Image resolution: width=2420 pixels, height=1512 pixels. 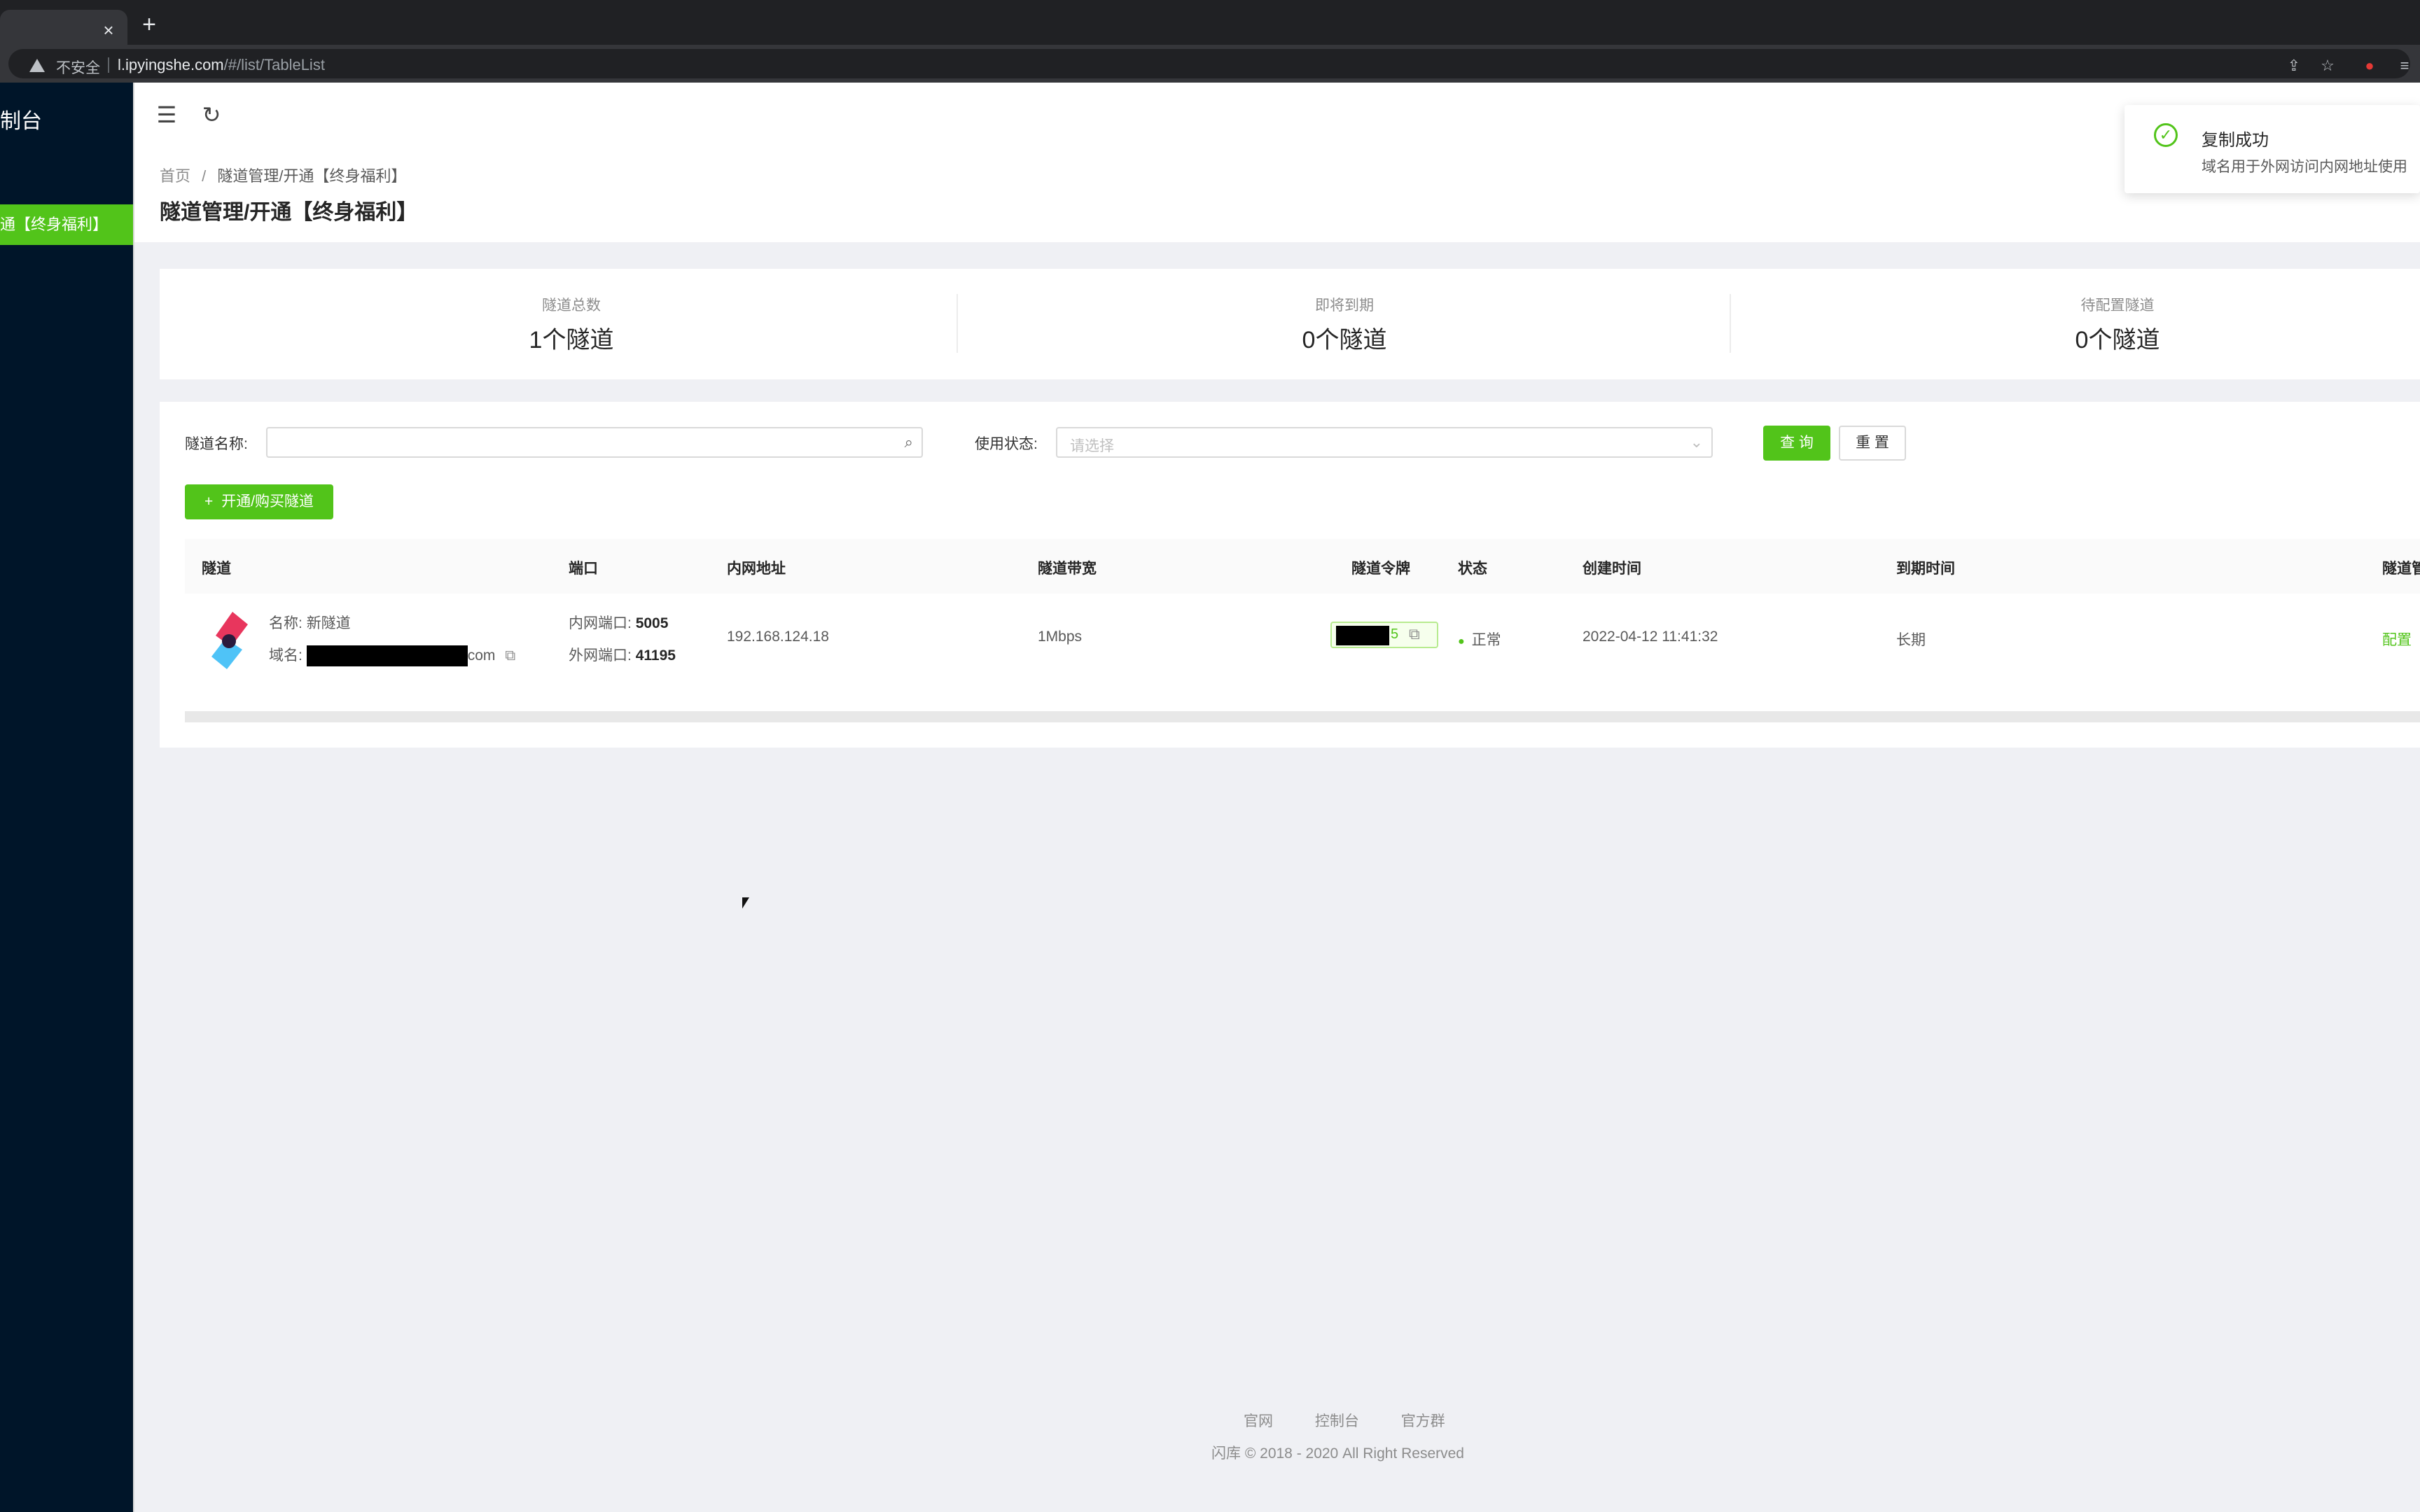 What do you see at coordinates (209, 501) in the screenshot?
I see `plus-icon: +` at bounding box center [209, 501].